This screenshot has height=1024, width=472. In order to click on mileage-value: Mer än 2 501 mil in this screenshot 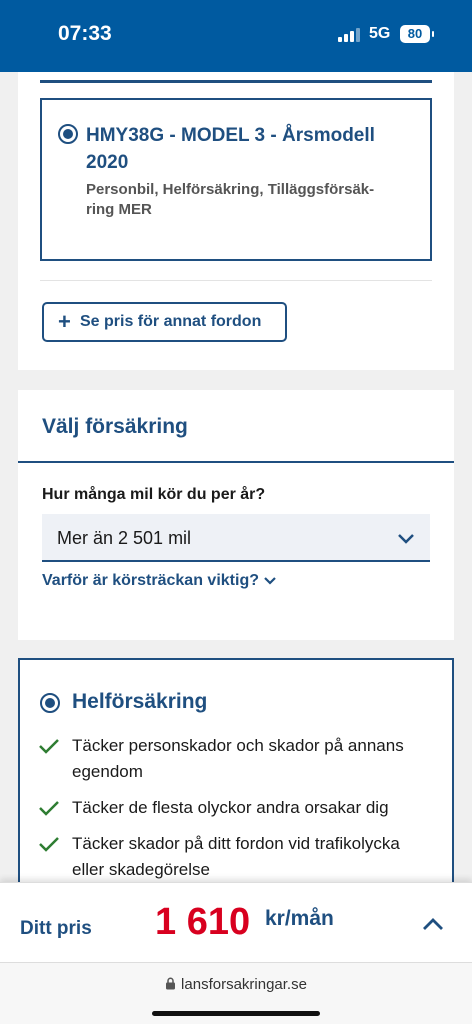, I will do `click(124, 538)`.